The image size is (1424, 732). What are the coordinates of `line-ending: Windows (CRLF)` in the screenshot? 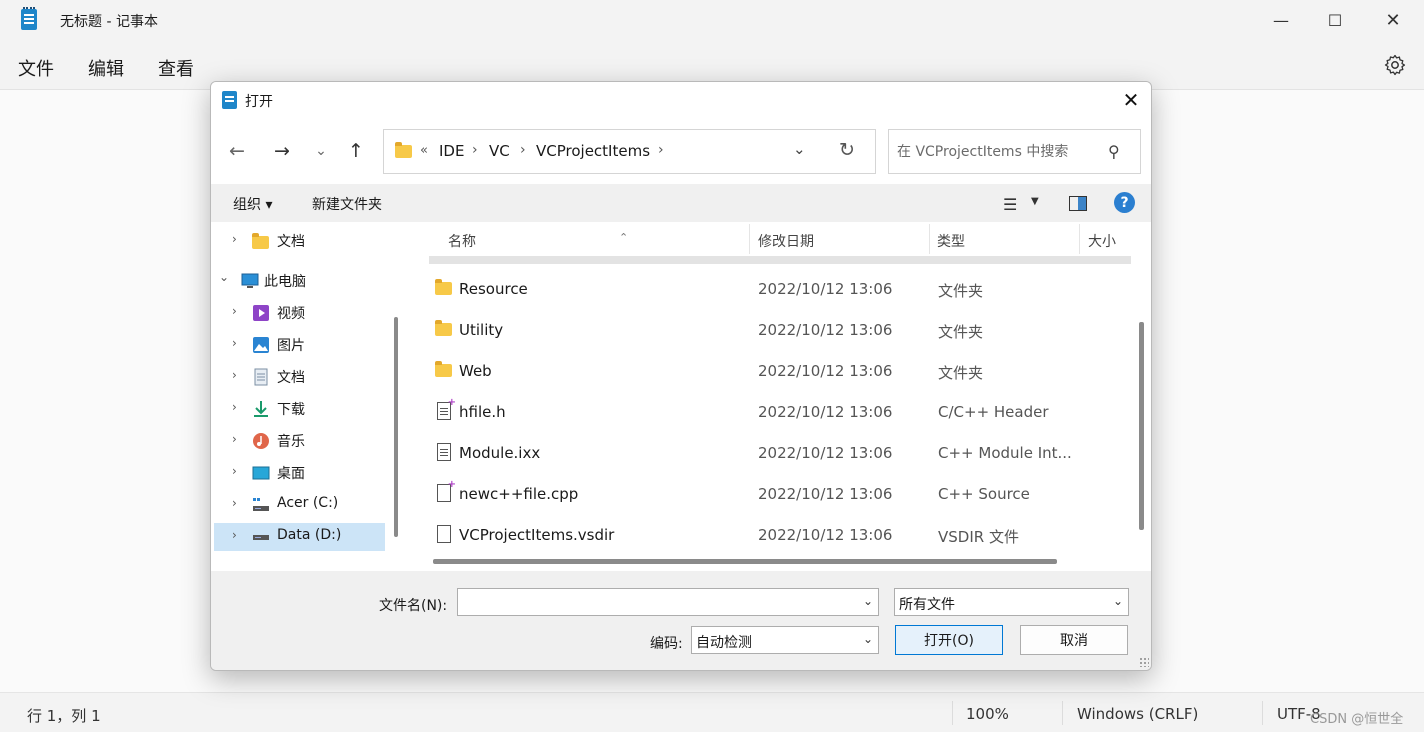 It's located at (1138, 714).